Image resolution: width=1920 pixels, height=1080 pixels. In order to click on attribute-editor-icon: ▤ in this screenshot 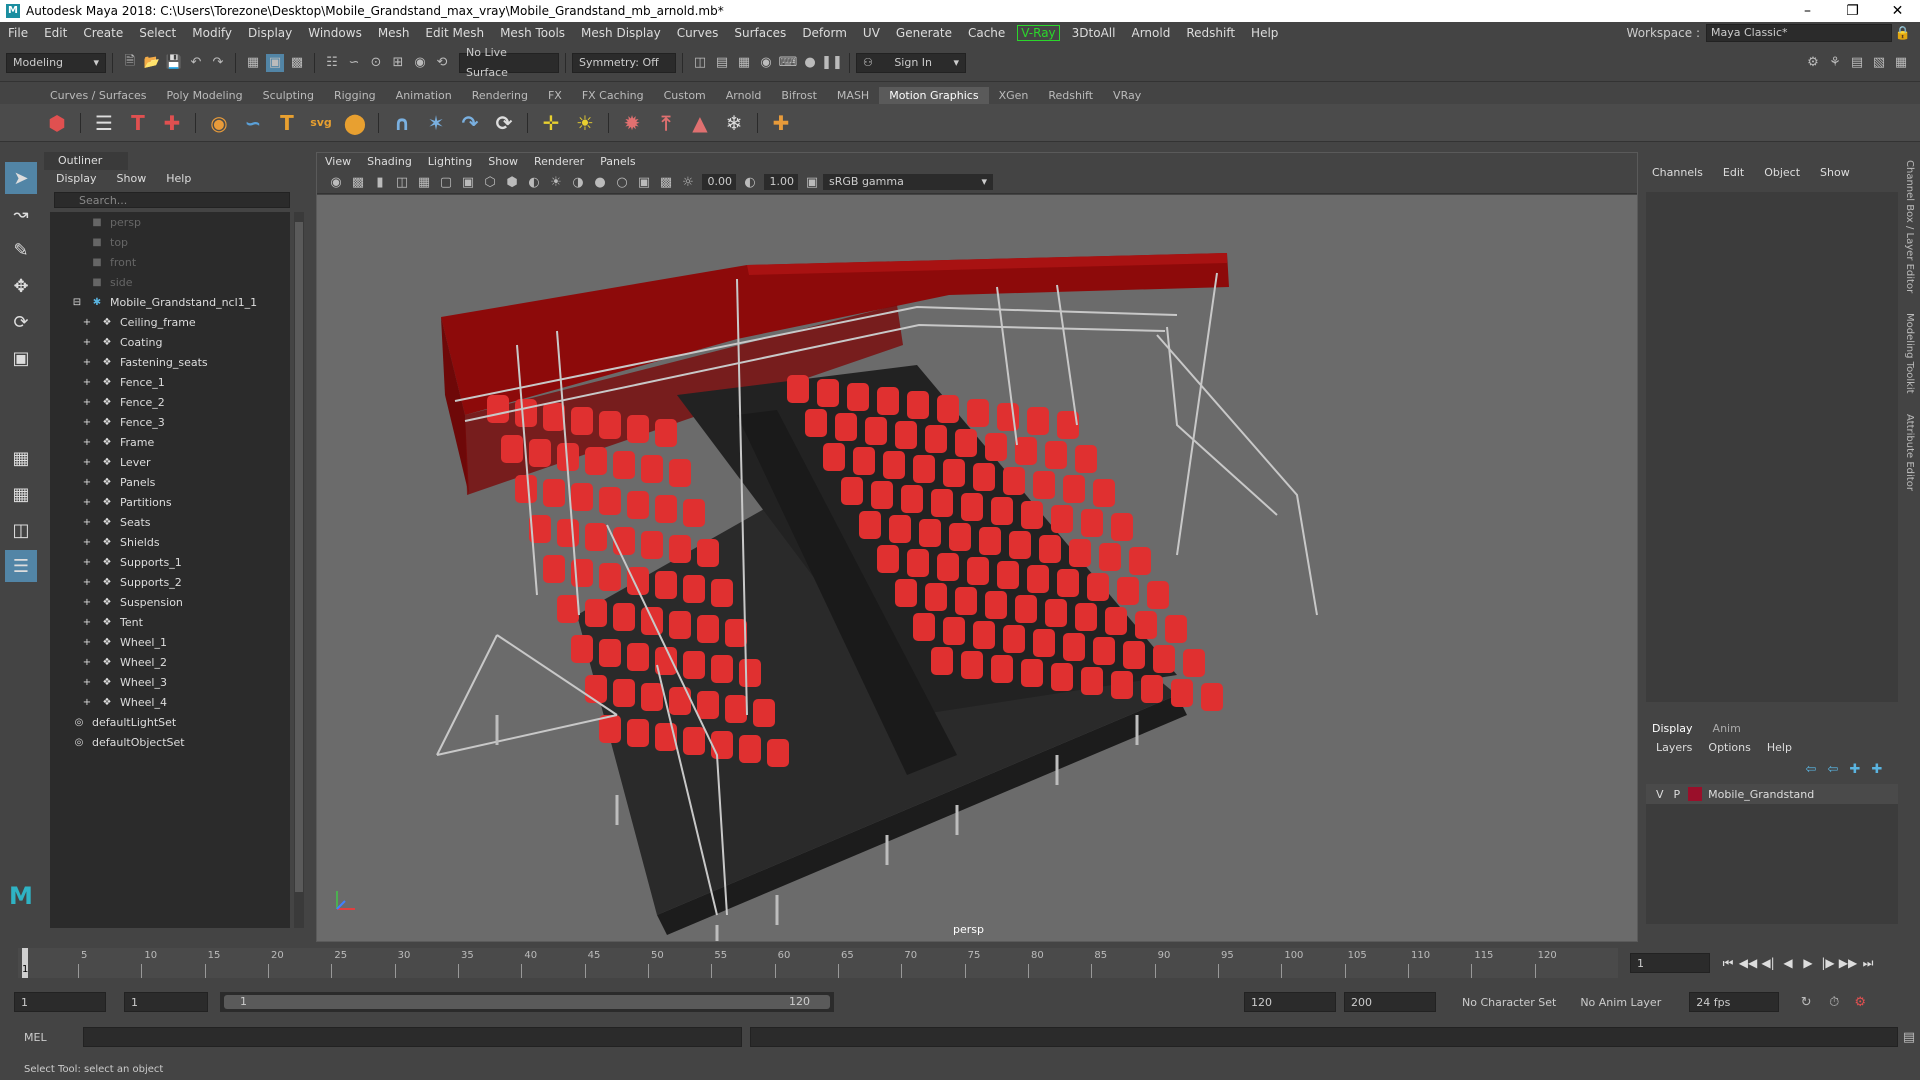, I will do `click(1857, 63)`.